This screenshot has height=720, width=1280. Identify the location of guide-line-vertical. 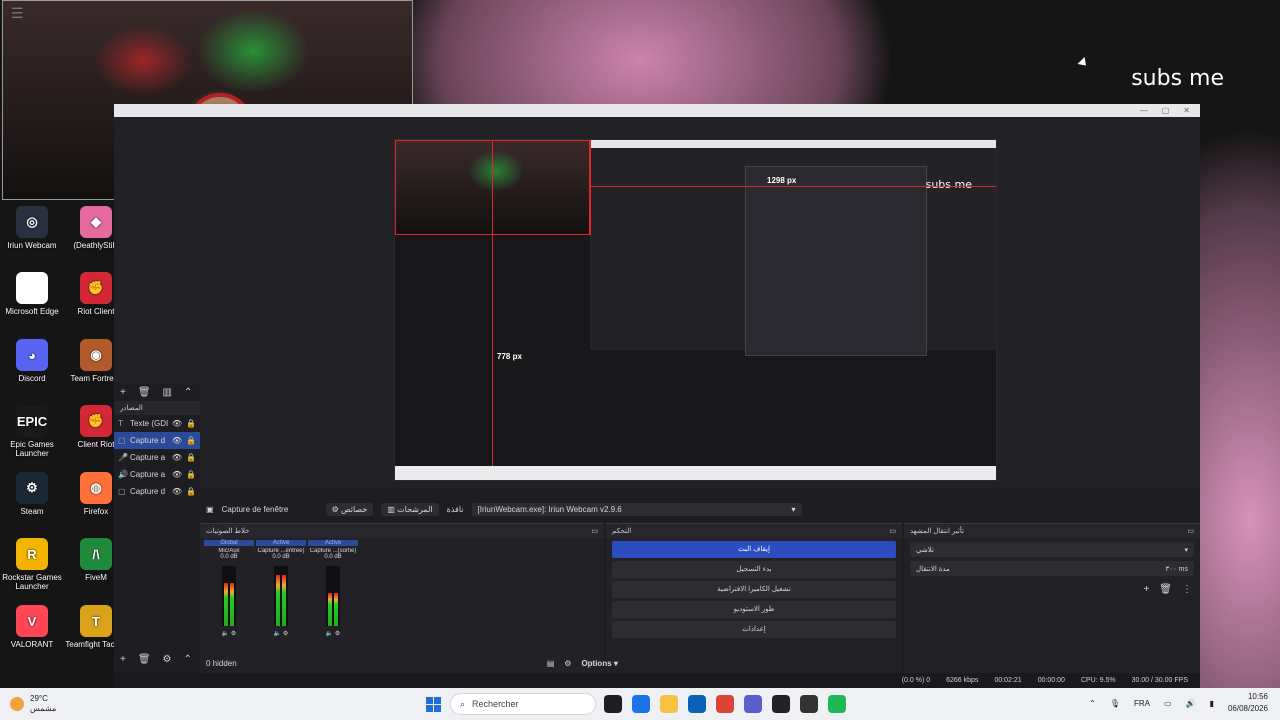
(492, 310).